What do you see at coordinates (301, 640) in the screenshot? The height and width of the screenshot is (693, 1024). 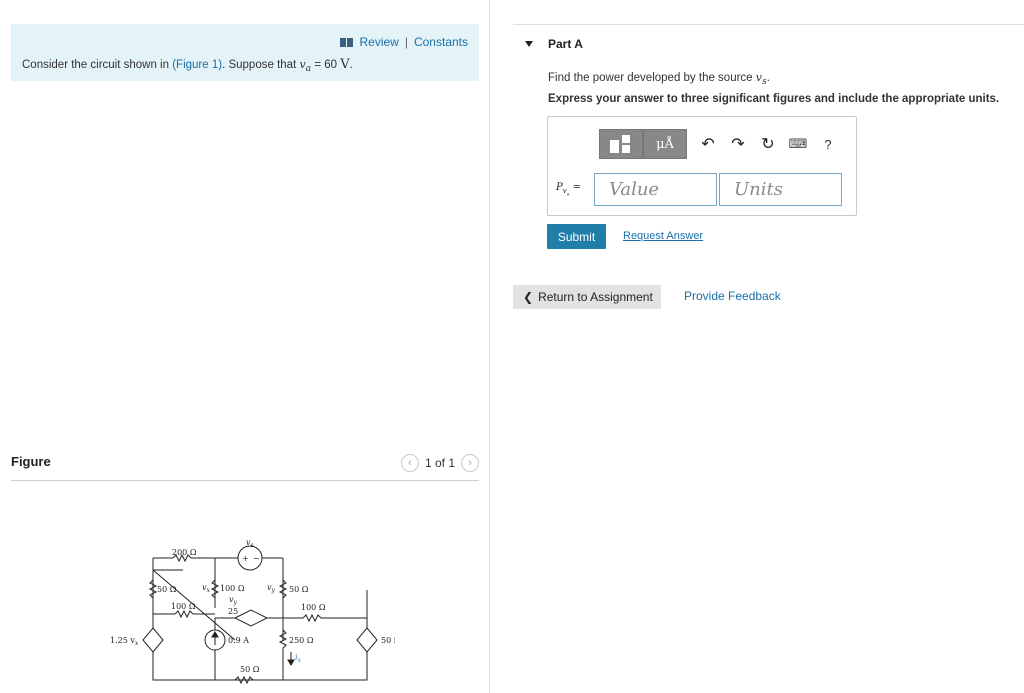 I see `label-r250: 250 Ω` at bounding box center [301, 640].